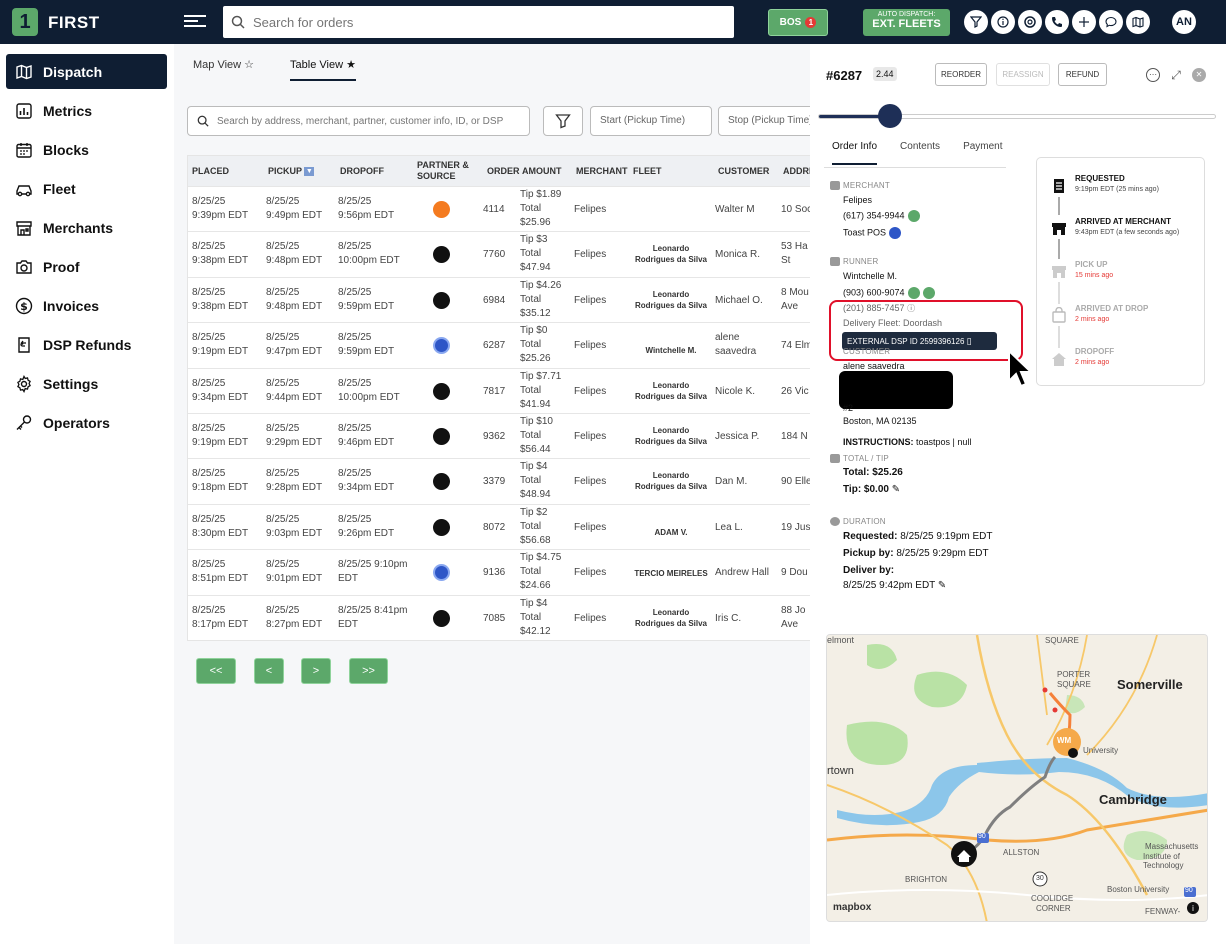  What do you see at coordinates (1030, 22) in the screenshot?
I see `lifebuoy-icon` at bounding box center [1030, 22].